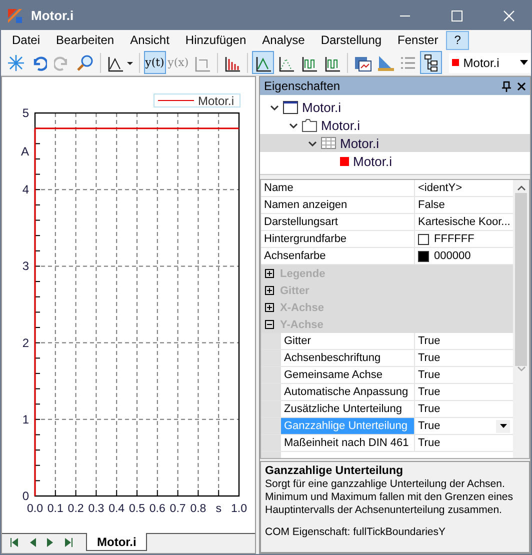  What do you see at coordinates (15, 16) in the screenshot?
I see `app-logo-icon` at bounding box center [15, 16].